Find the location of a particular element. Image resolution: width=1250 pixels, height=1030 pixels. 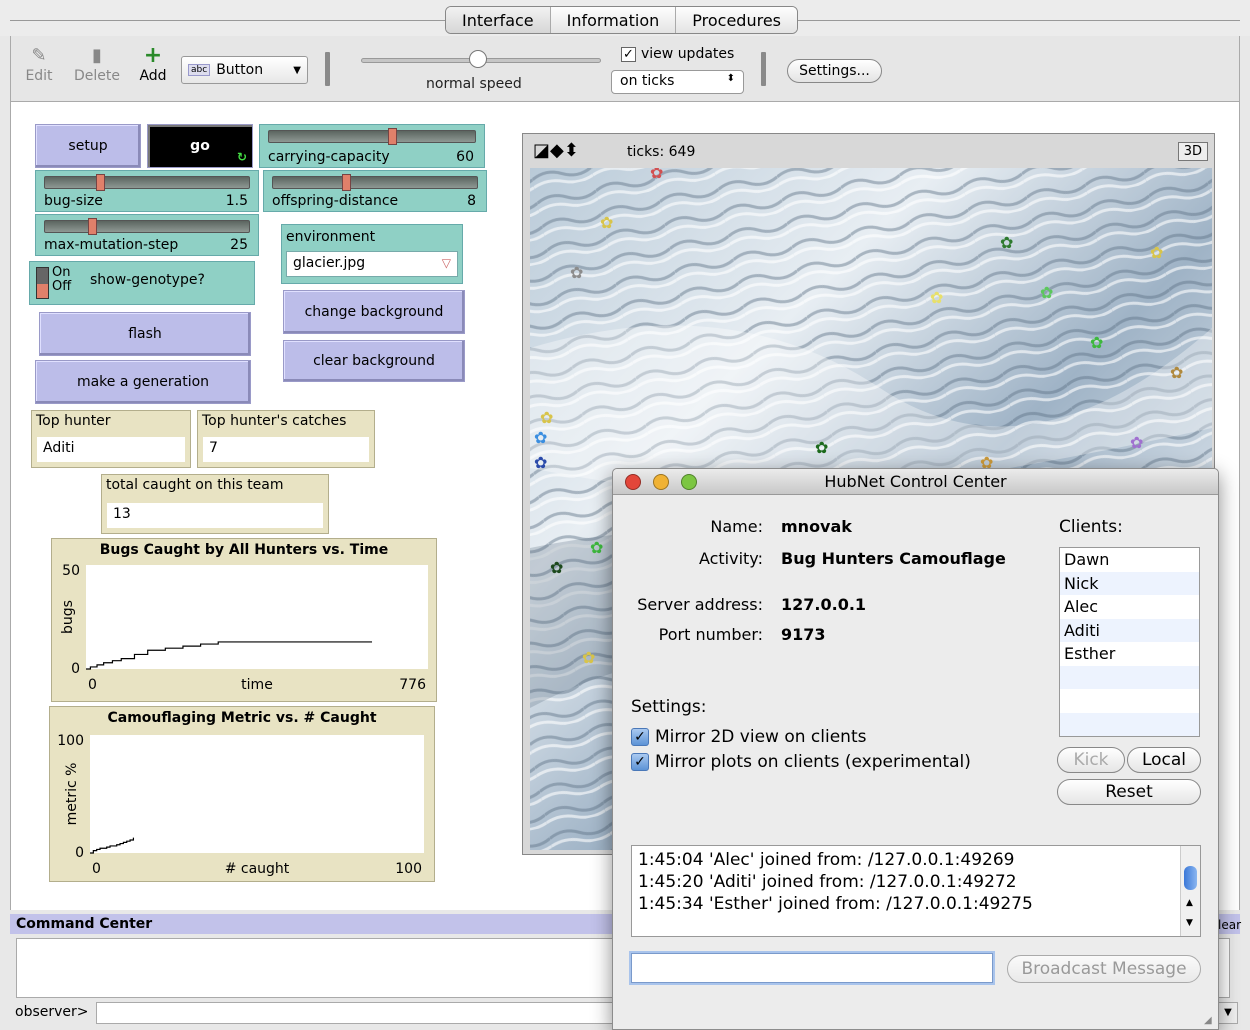

server-address-value: 127.0.0.1 is located at coordinates (824, 604).